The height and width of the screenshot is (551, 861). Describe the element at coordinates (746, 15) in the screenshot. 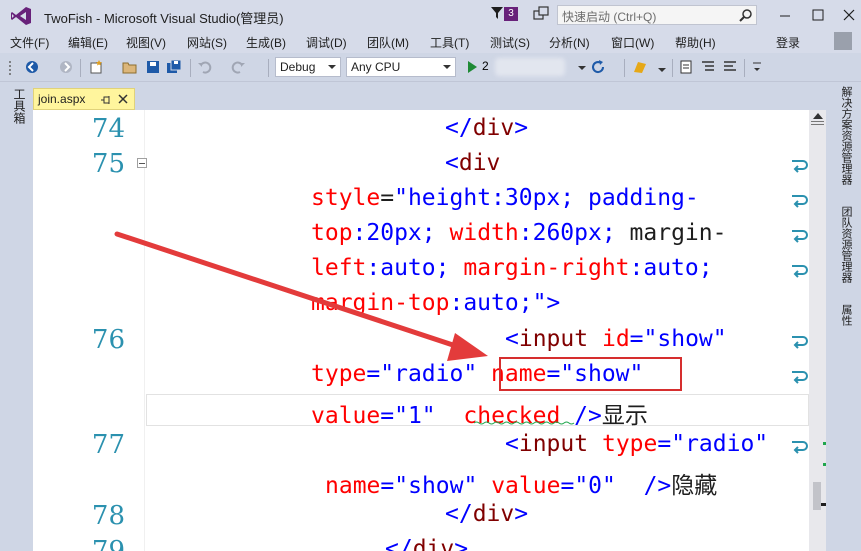

I see `search-icon` at that location.